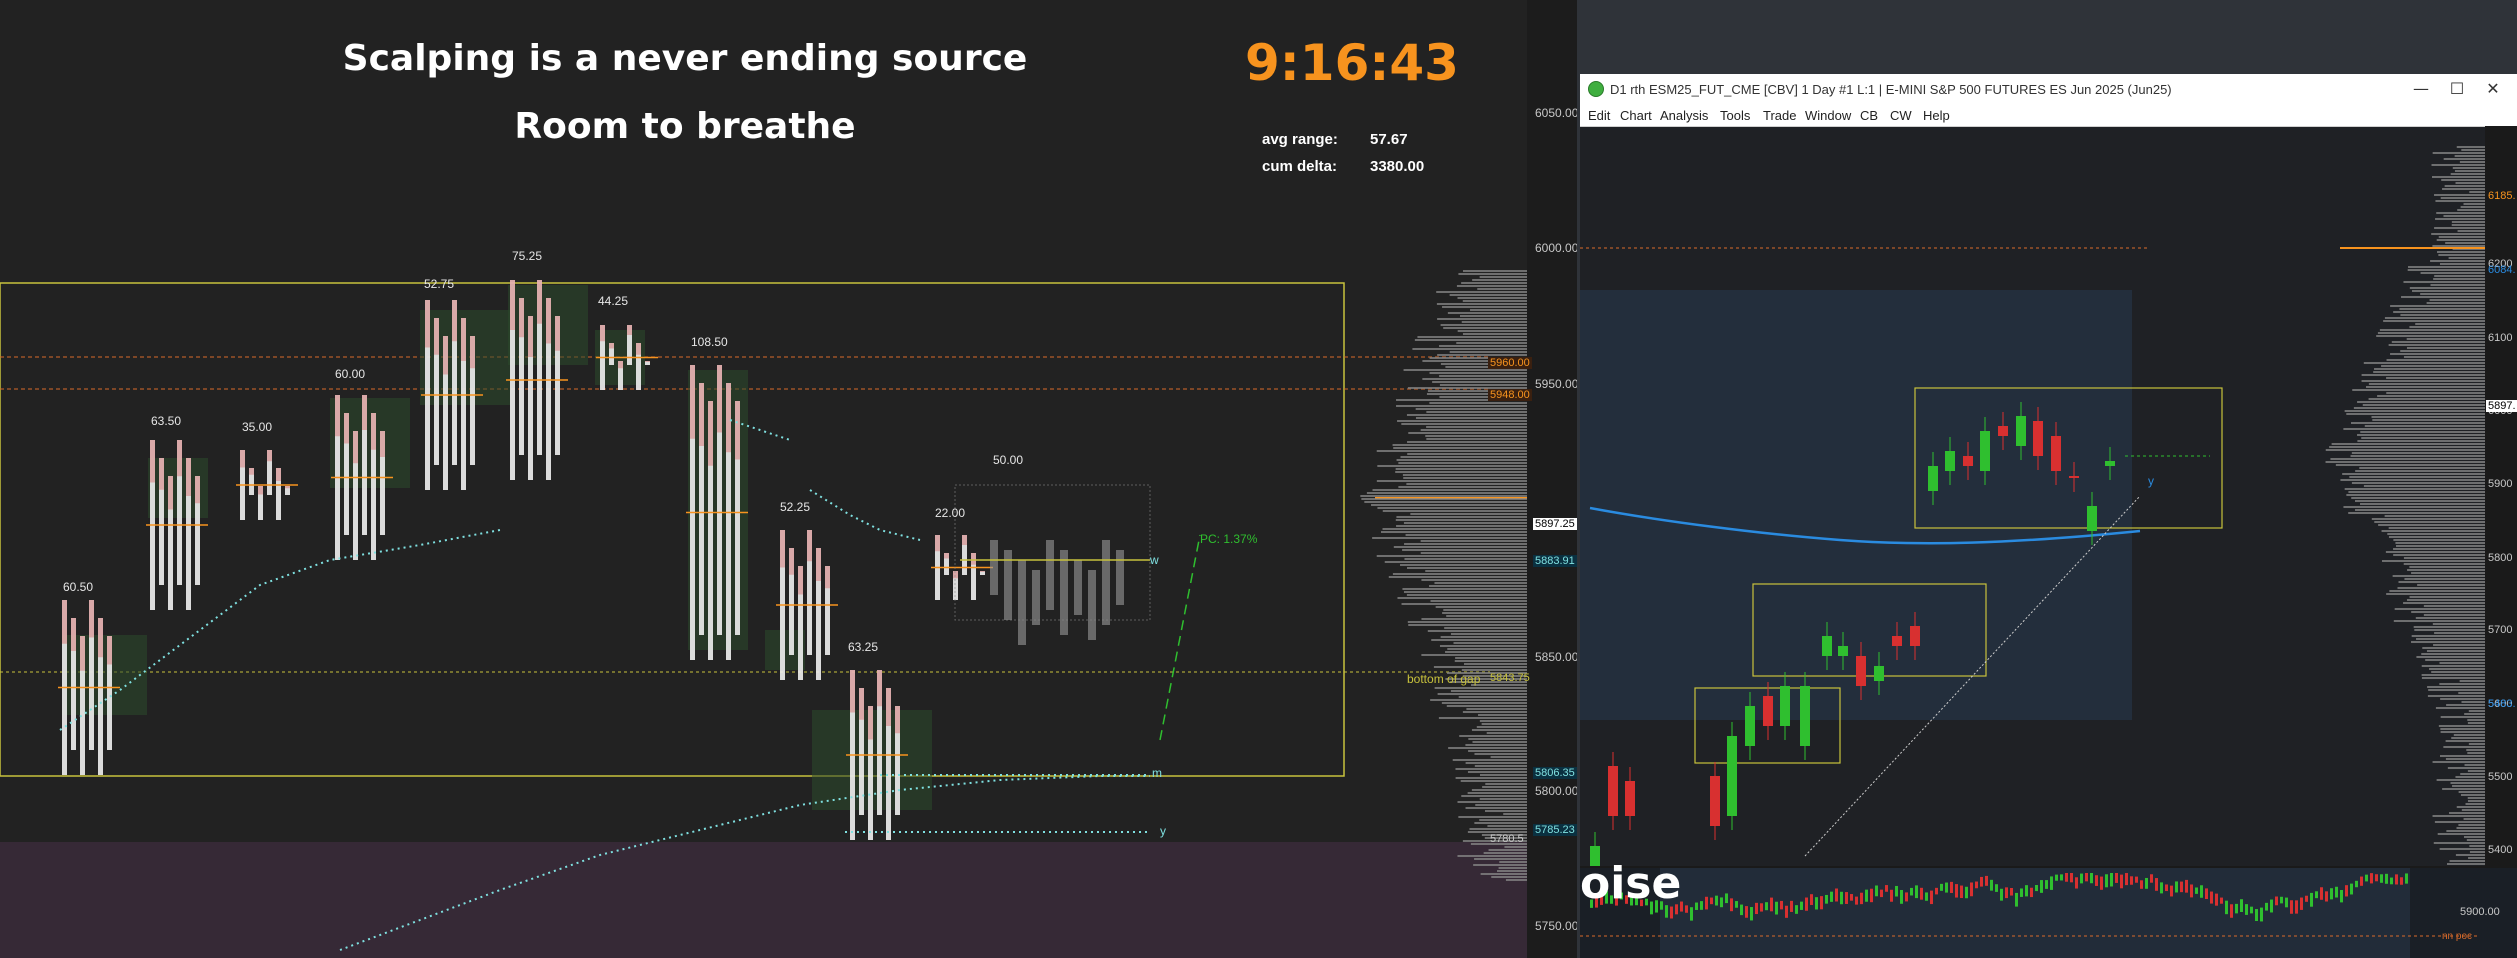  What do you see at coordinates (1901, 115) in the screenshot?
I see `menu-cw: CW` at bounding box center [1901, 115].